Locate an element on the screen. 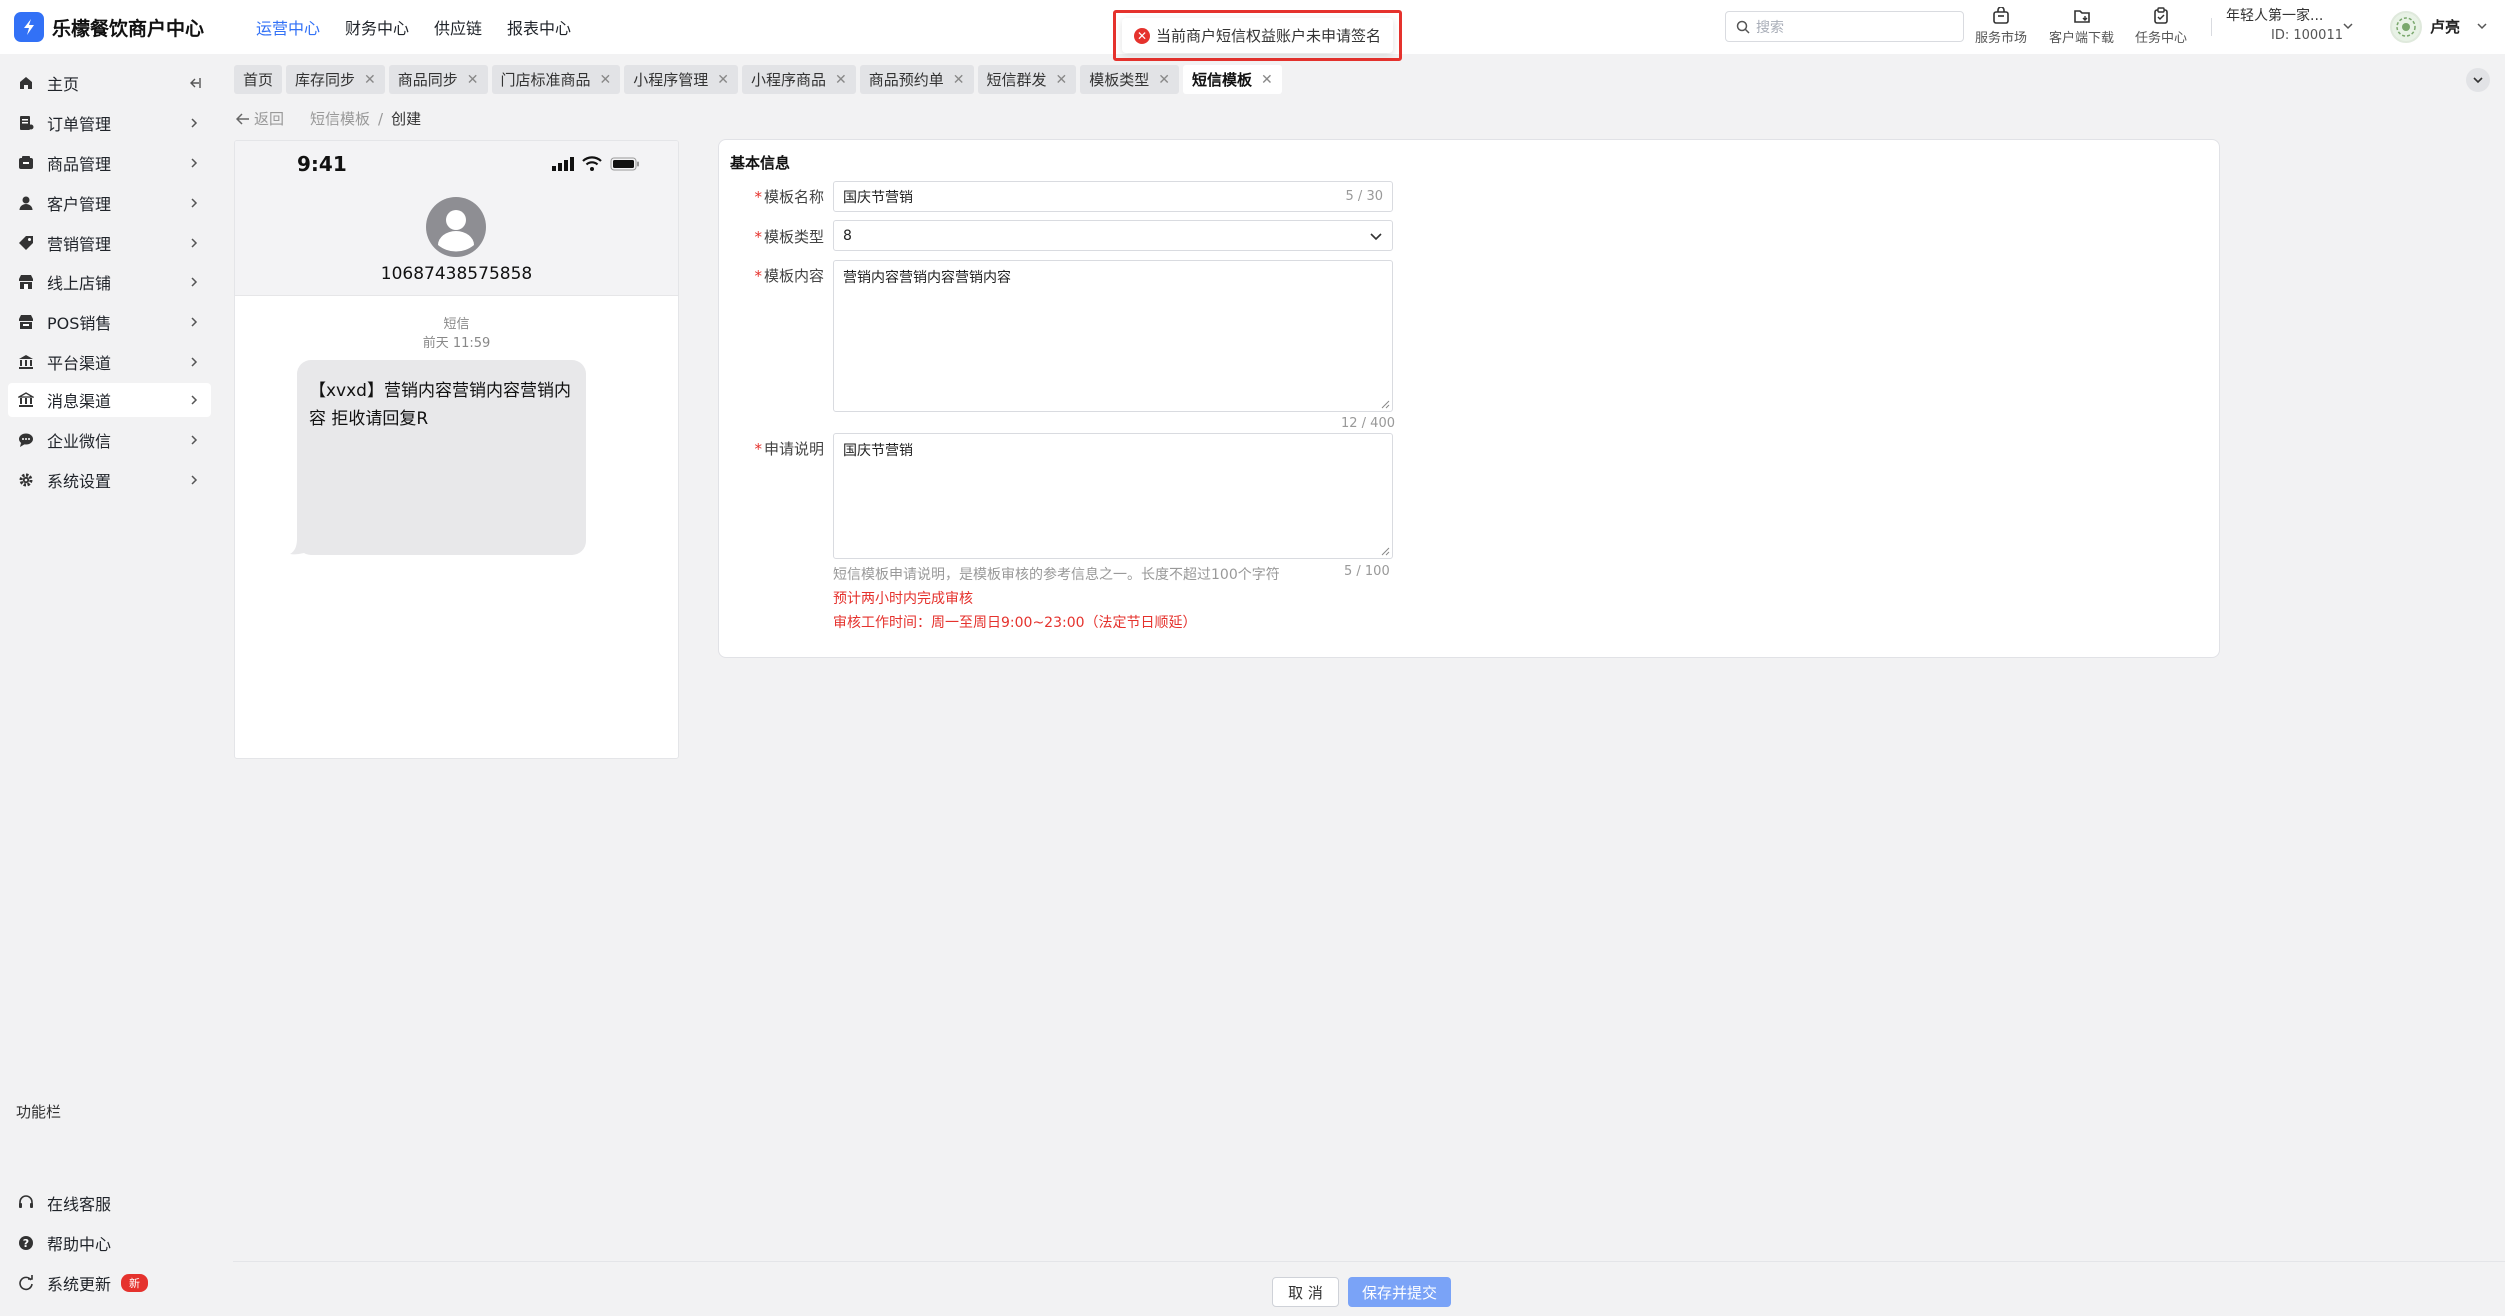 The height and width of the screenshot is (1316, 2505). sidebar-item-message-channel: 消息渠道 is located at coordinates (109, 400).